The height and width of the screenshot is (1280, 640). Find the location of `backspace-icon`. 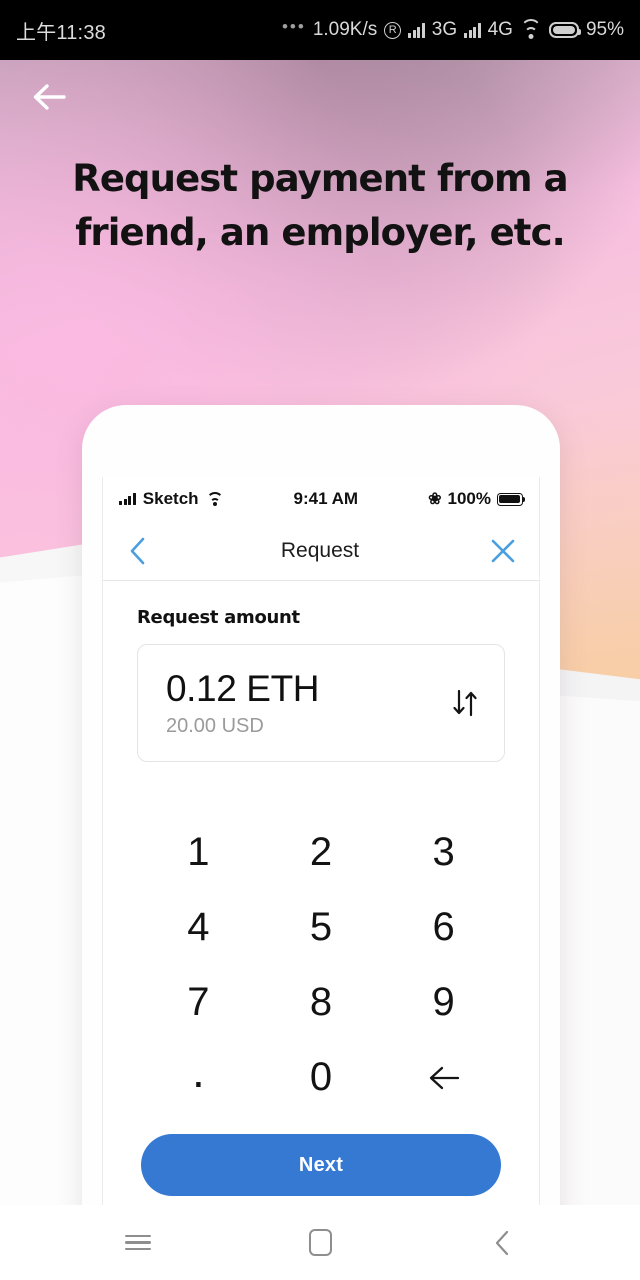

backspace-icon is located at coordinates (444, 1077).